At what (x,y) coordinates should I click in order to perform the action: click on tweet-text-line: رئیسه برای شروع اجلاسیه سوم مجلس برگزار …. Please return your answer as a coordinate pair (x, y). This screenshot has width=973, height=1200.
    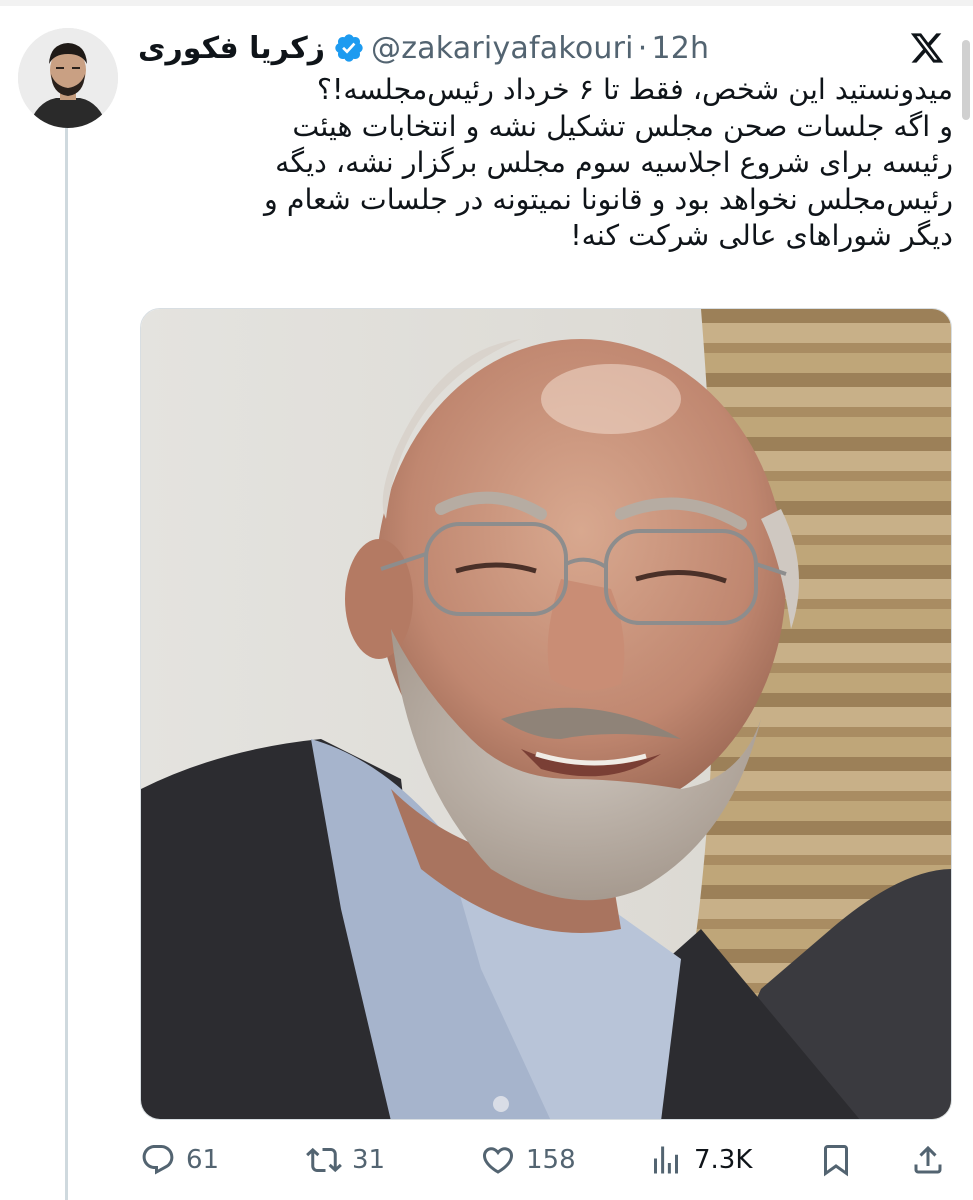
    Looking at the image, I should click on (614, 162).